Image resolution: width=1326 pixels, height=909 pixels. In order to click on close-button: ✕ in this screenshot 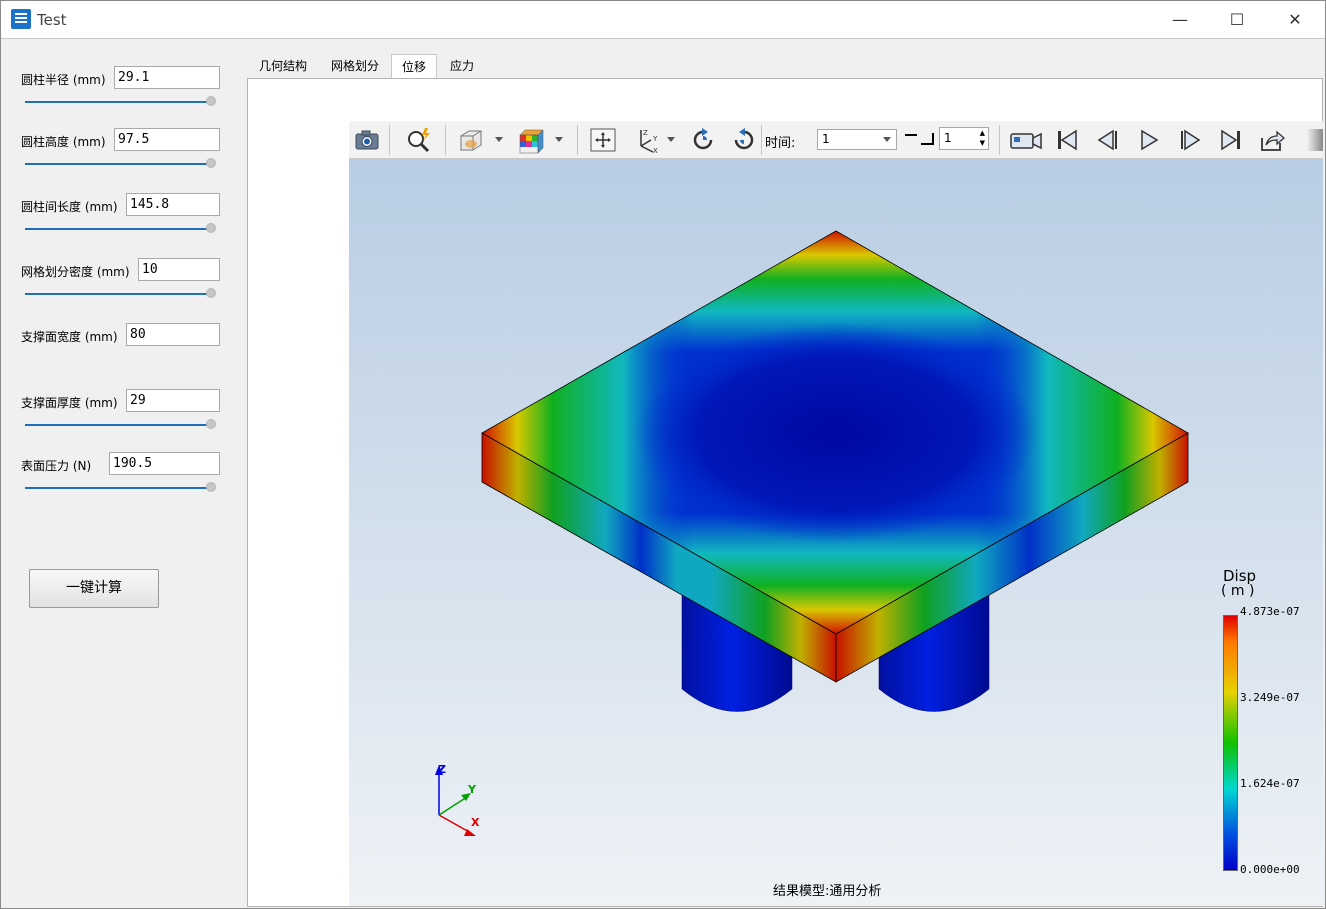, I will do `click(1295, 20)`.